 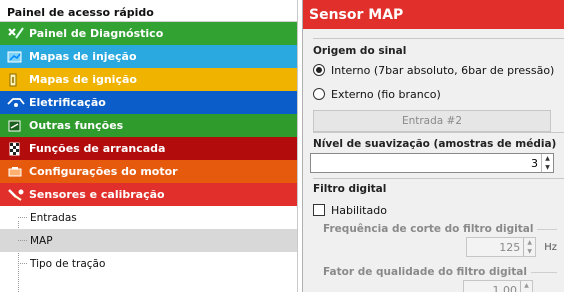 What do you see at coordinates (511, 247) in the screenshot?
I see `cutoff-frequency-value: 125` at bounding box center [511, 247].